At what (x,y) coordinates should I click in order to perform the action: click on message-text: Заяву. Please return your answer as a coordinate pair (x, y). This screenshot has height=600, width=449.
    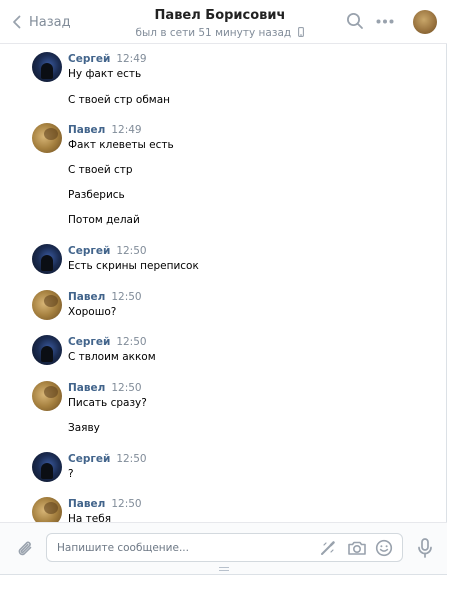
    Looking at the image, I should click on (84, 428).